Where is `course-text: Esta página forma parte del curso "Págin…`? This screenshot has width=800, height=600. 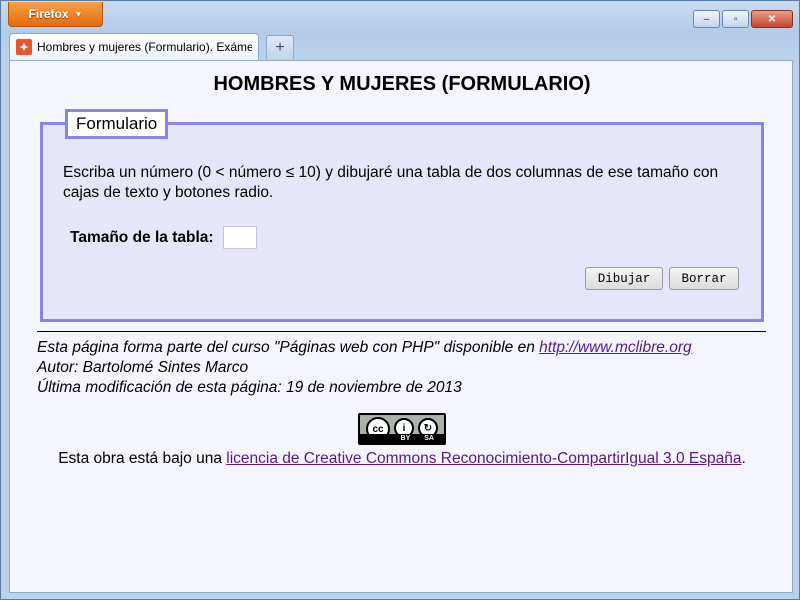
course-text: Esta página forma parte del curso "Págin… is located at coordinates (288, 347).